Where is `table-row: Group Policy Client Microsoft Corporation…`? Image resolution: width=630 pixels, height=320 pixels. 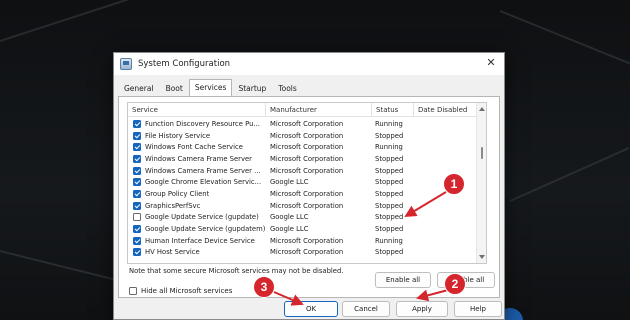
table-row: Group Policy Client Microsoft Corporation… is located at coordinates (302, 194).